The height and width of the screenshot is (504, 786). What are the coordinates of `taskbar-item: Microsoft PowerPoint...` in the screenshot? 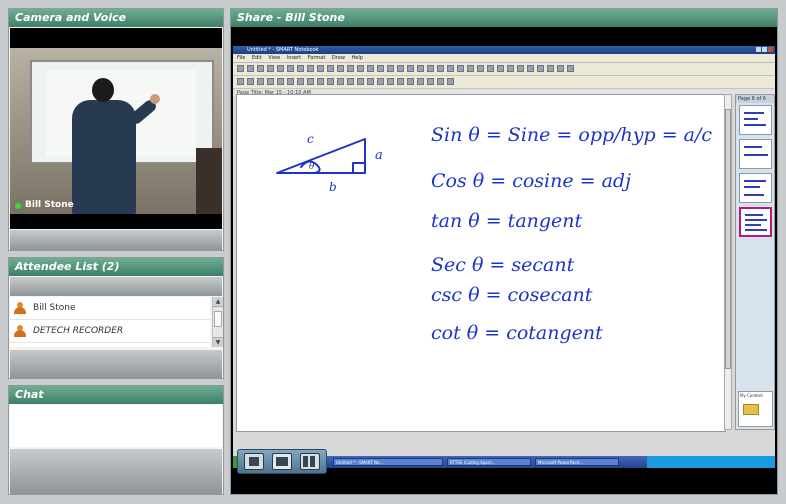 It's located at (577, 462).